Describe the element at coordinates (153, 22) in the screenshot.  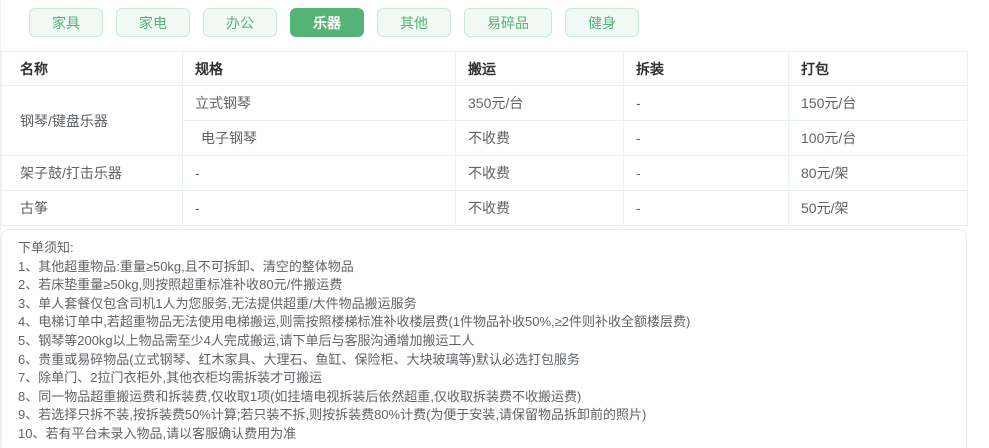
I see `tab-appliances: 家电` at that location.